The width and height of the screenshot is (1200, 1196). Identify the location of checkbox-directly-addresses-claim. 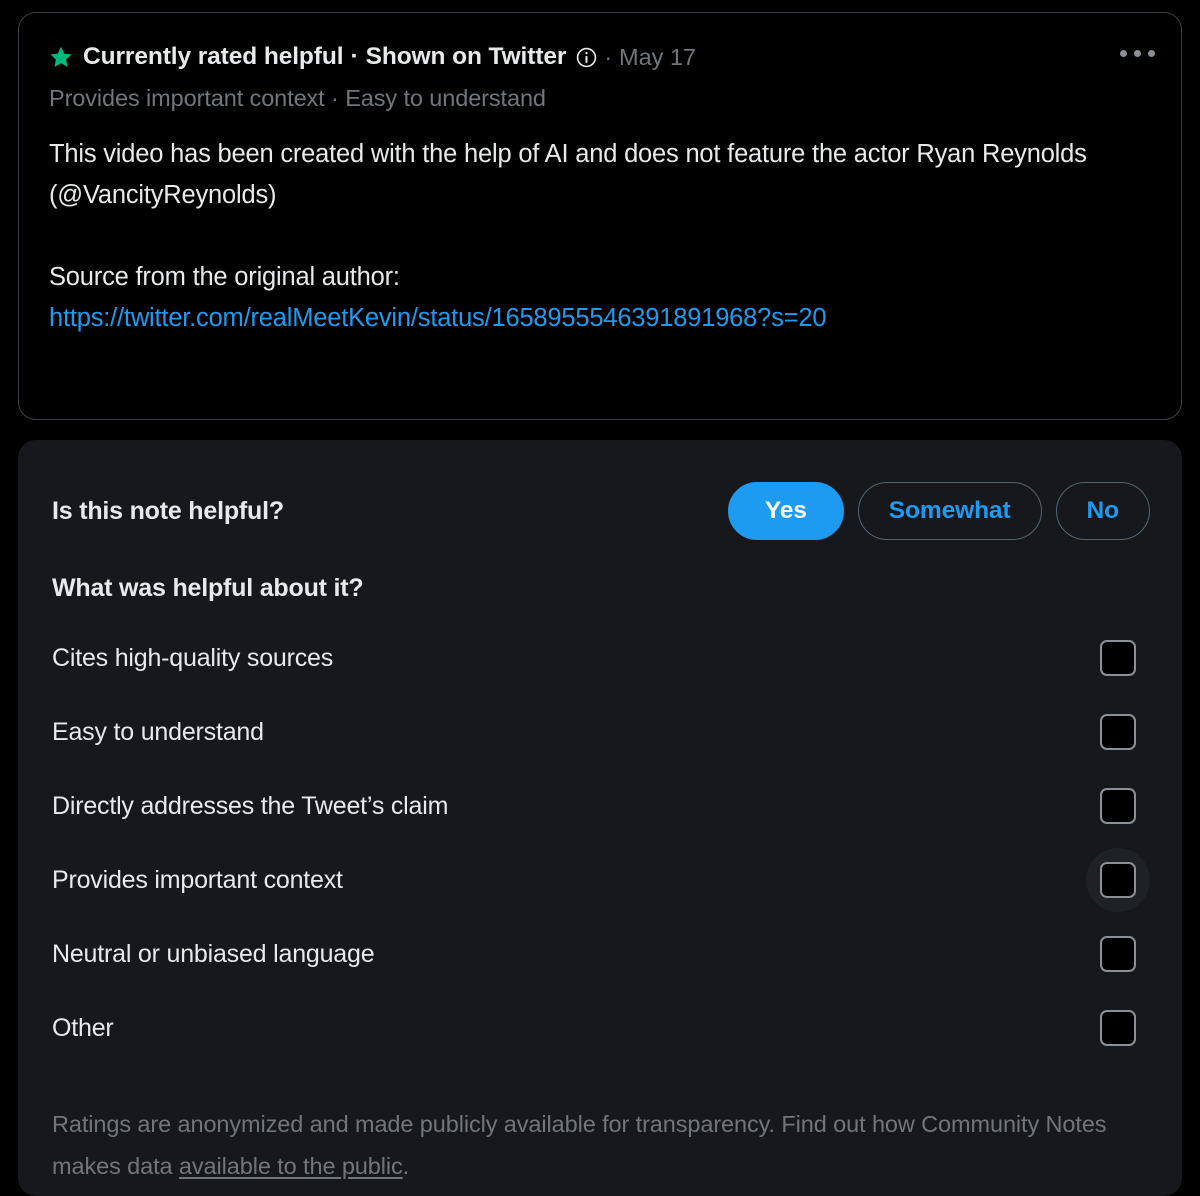
(1118, 806).